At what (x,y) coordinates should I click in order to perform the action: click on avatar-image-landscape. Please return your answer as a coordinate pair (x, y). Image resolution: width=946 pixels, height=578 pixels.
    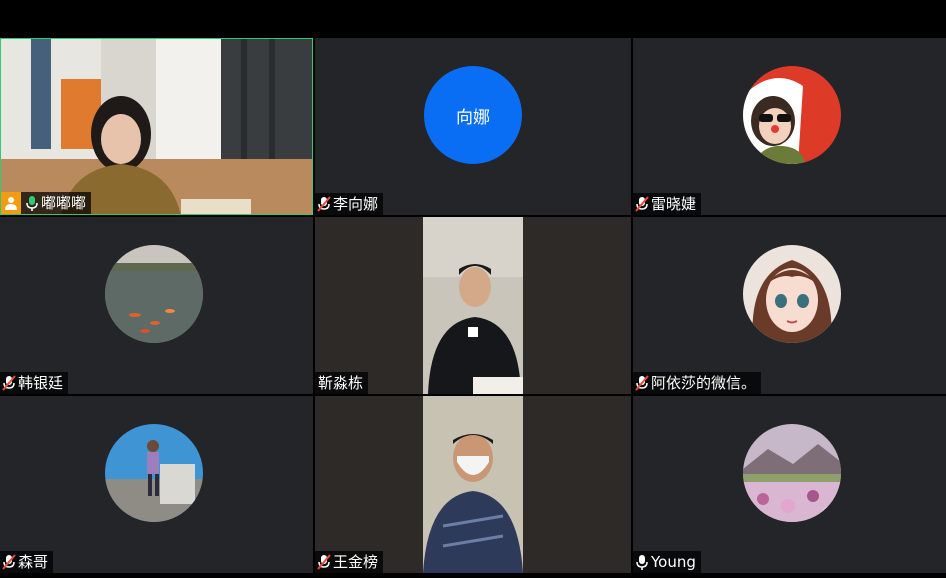
    Looking at the image, I should click on (792, 473).